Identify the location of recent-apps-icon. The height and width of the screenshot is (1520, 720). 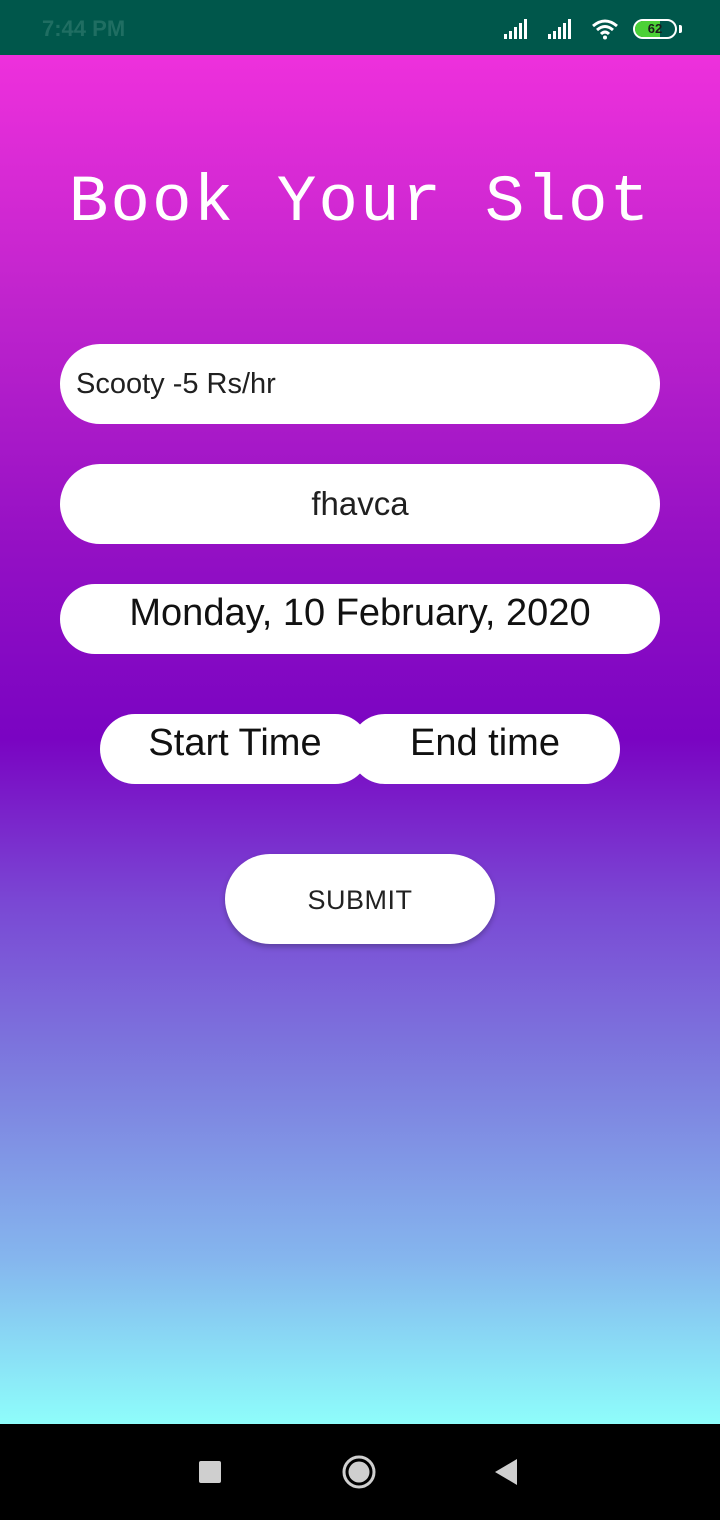
(210, 1472).